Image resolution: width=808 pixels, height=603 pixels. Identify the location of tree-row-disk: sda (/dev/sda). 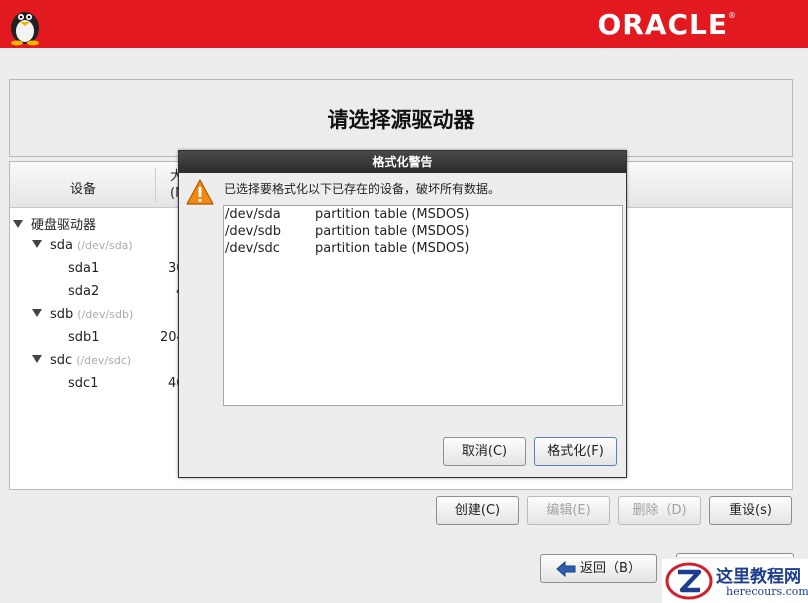
(82, 245).